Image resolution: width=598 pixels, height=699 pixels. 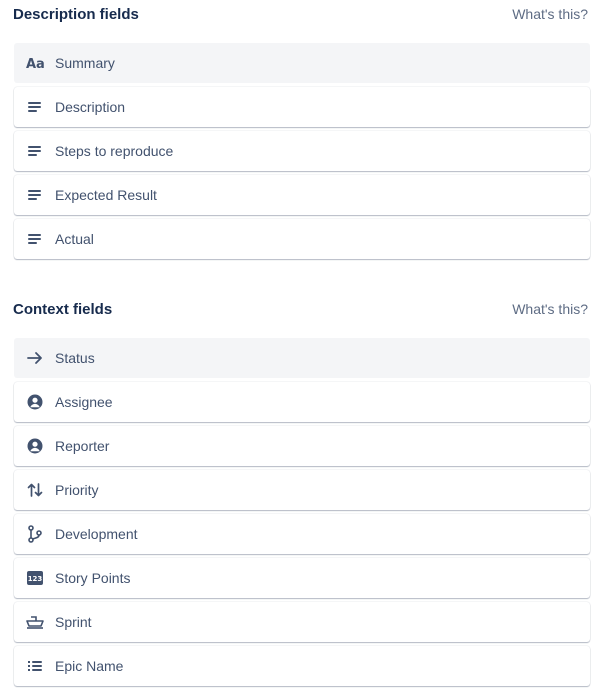 I want to click on field-label: Story Points, so click(x=93, y=578).